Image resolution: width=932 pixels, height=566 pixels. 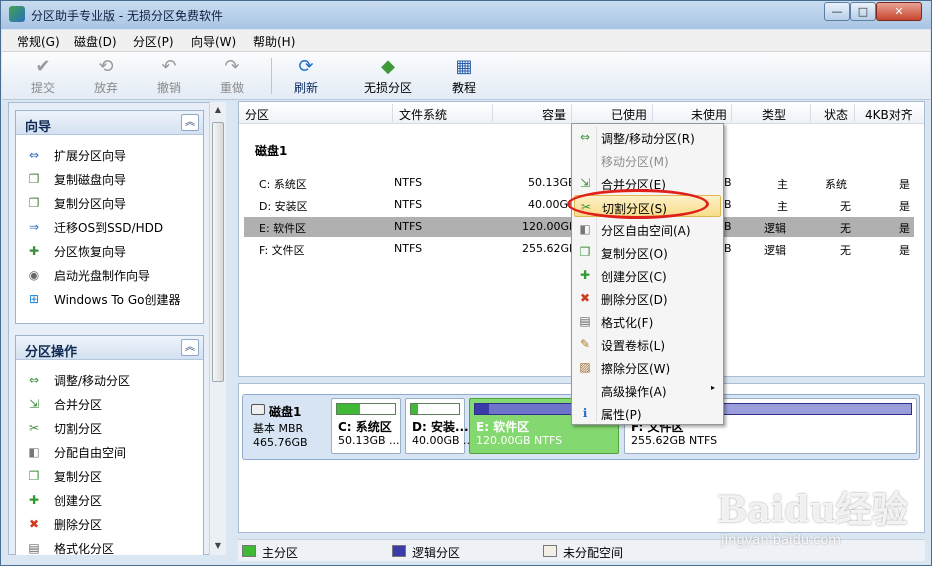 What do you see at coordinates (34, 251) in the screenshot?
I see `recovery-icon: ✚` at bounding box center [34, 251].